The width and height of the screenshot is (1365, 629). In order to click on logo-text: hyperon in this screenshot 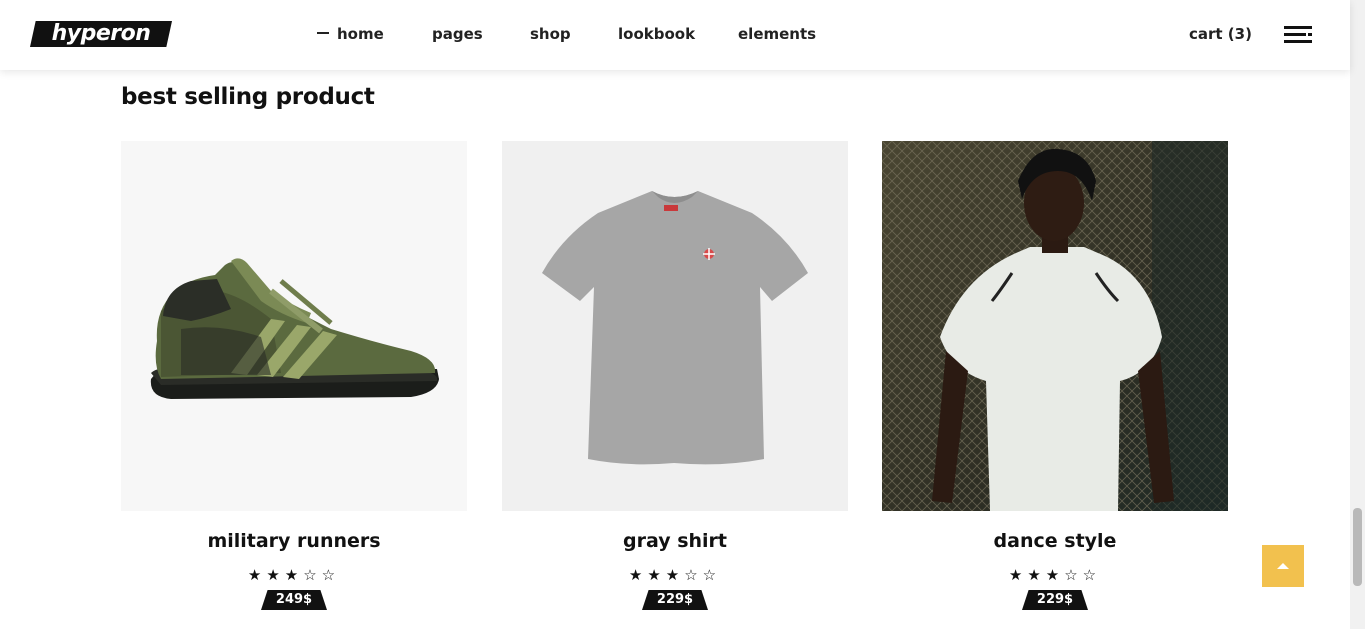, I will do `click(101, 33)`.